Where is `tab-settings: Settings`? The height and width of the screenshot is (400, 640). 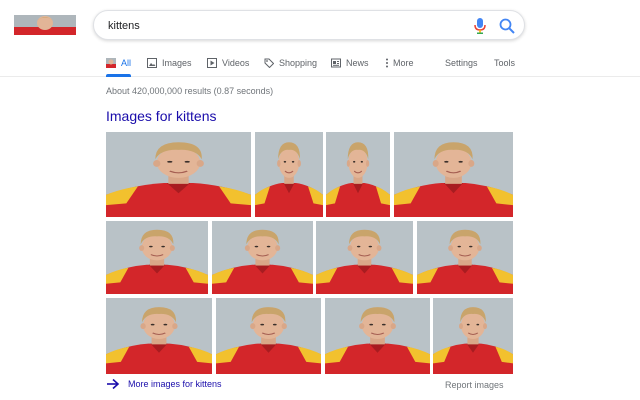
tab-settings: Settings is located at coordinates (461, 63).